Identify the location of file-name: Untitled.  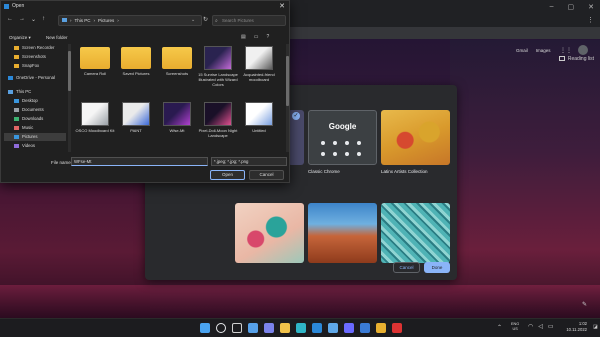
(259, 130).